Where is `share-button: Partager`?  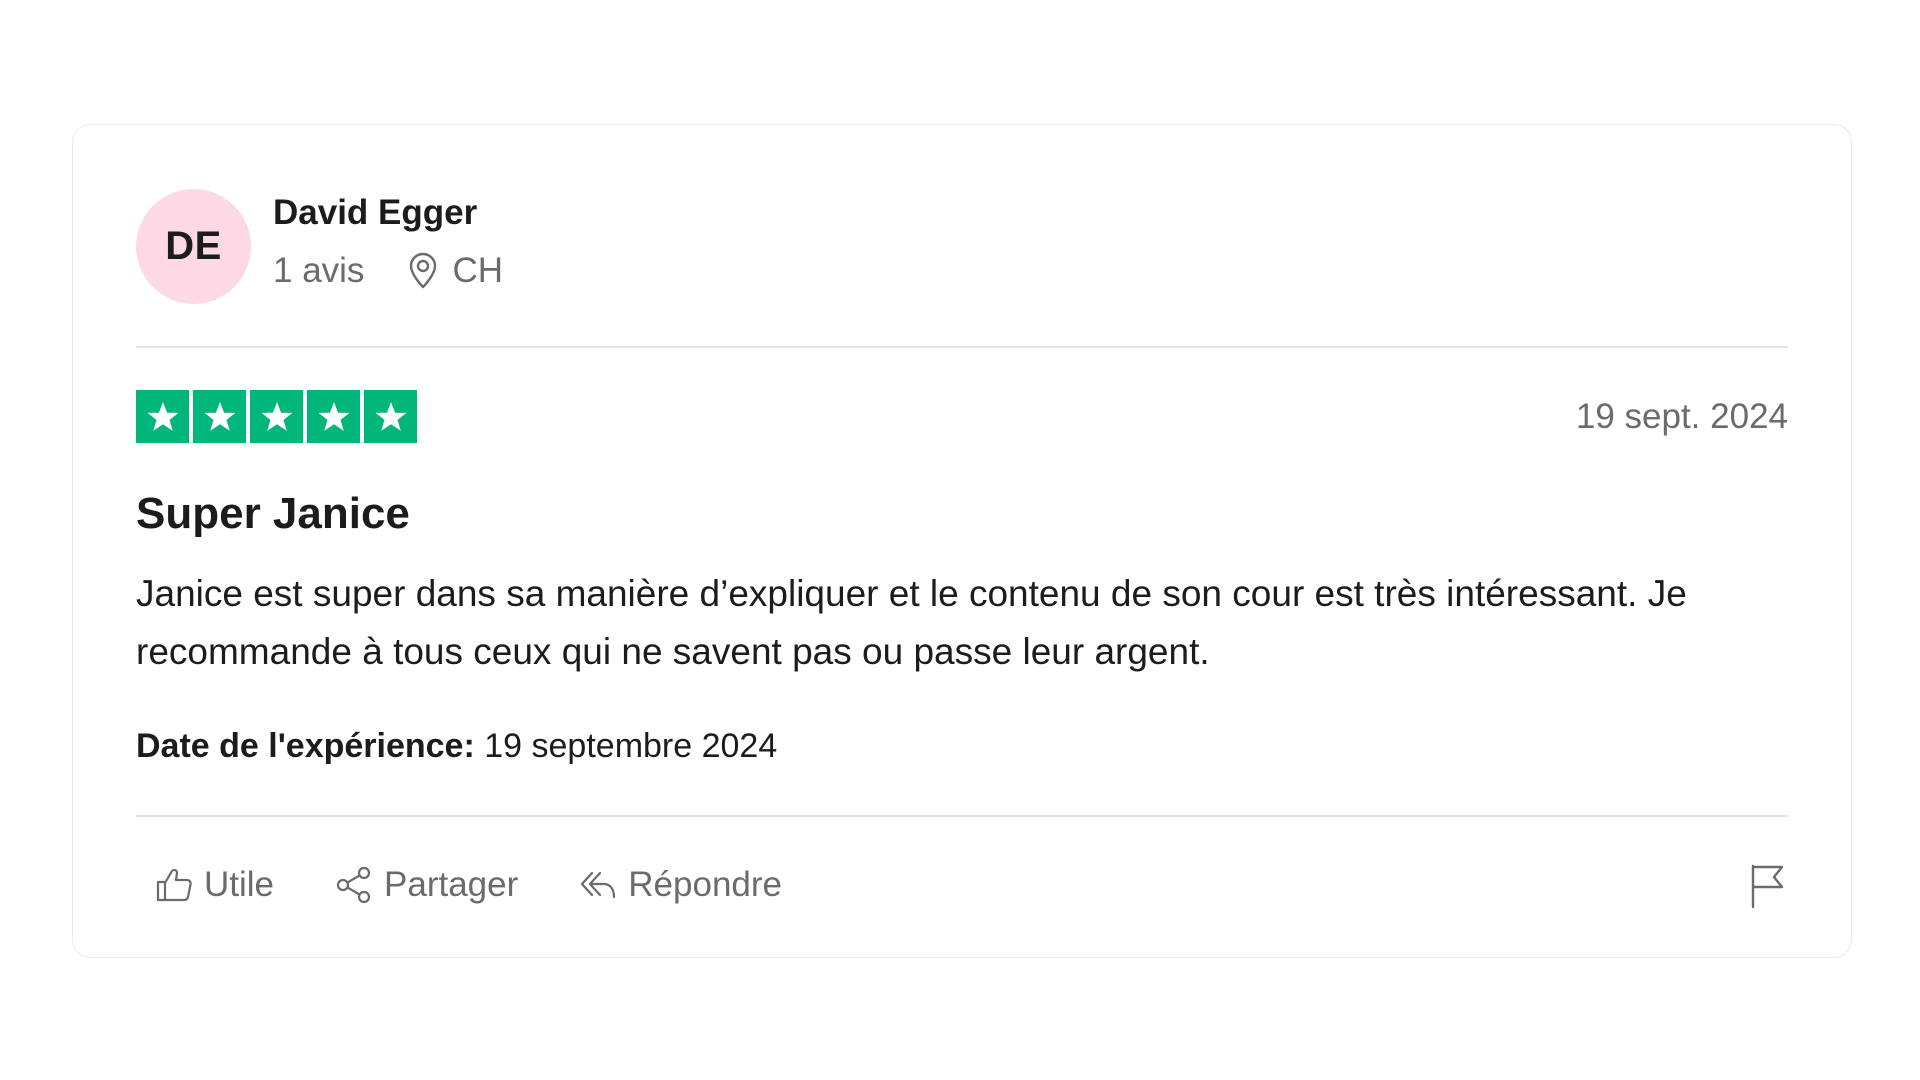
share-button: Partager is located at coordinates (426, 885).